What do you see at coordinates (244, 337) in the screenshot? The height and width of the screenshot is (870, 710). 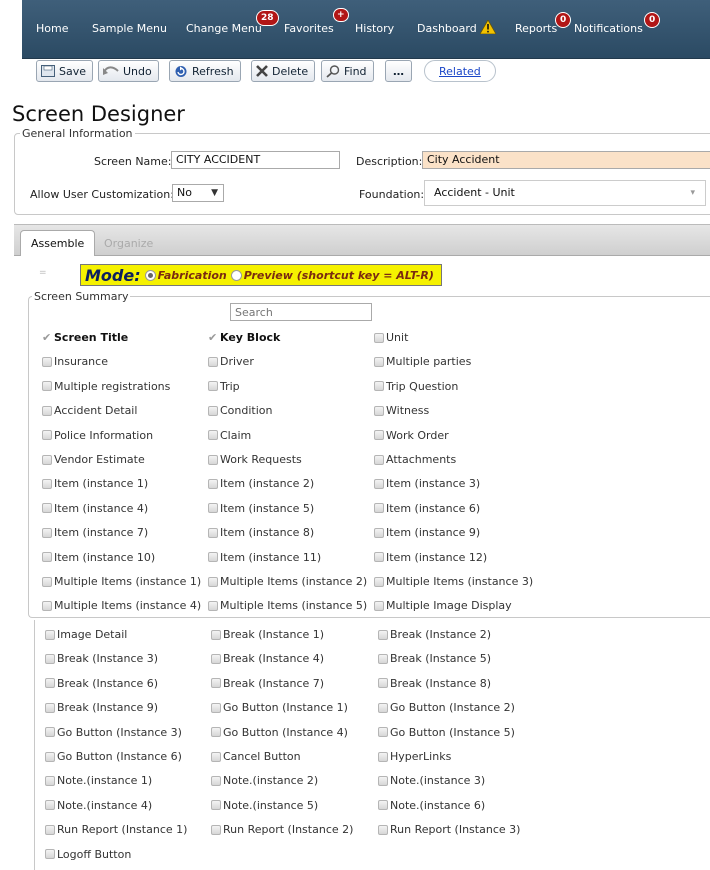 I see `checkbox-item-key-block: ✔ Key Block` at bounding box center [244, 337].